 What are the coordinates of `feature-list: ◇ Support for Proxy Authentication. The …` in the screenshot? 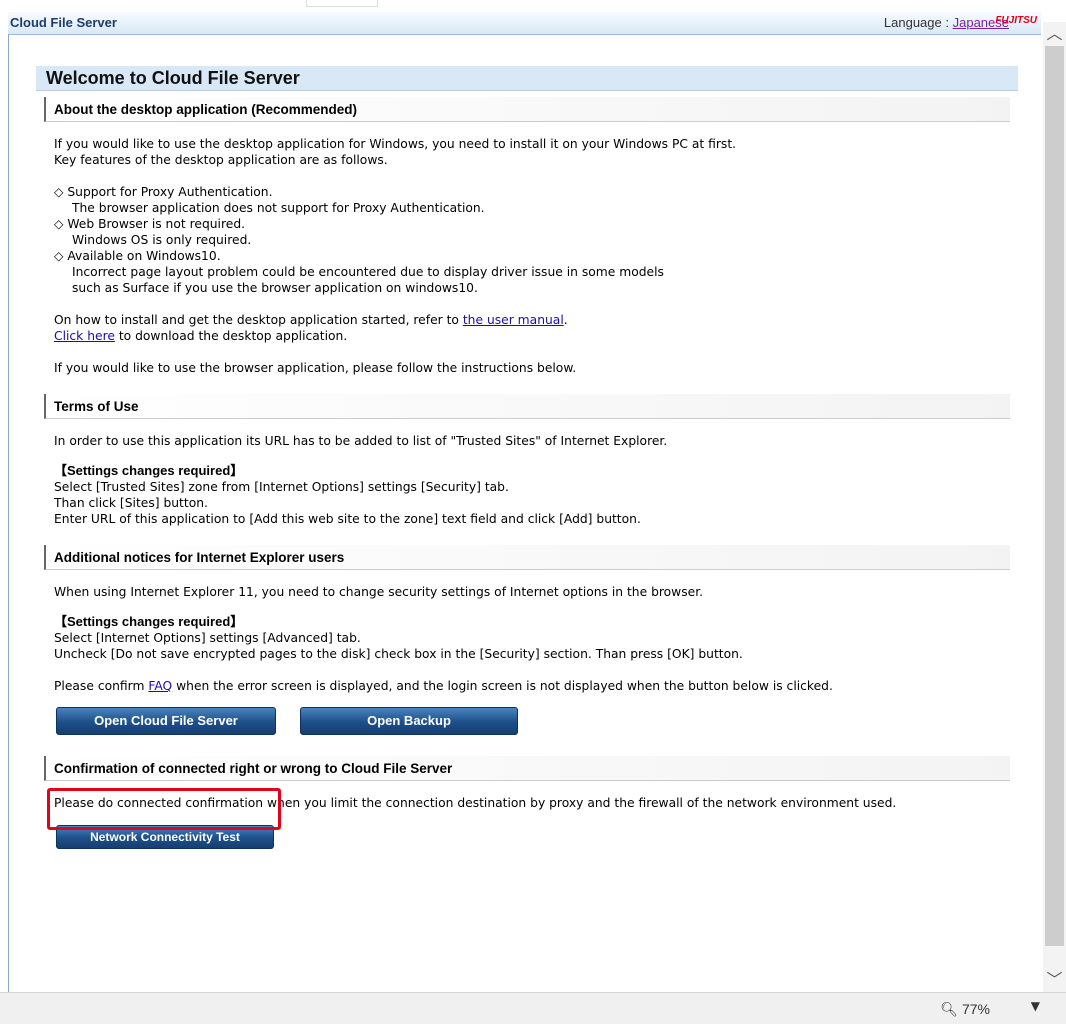 It's located at (532, 240).